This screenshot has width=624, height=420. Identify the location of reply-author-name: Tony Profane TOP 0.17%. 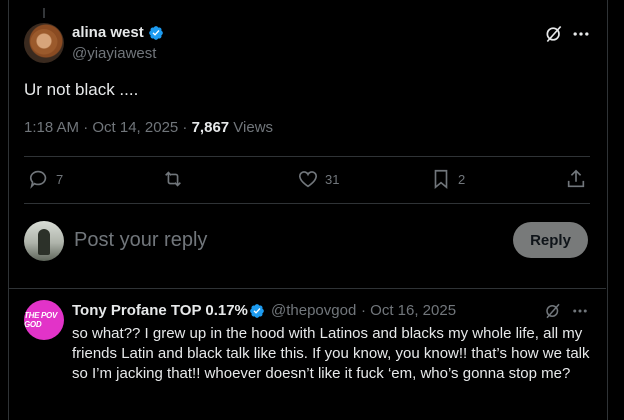
(160, 310).